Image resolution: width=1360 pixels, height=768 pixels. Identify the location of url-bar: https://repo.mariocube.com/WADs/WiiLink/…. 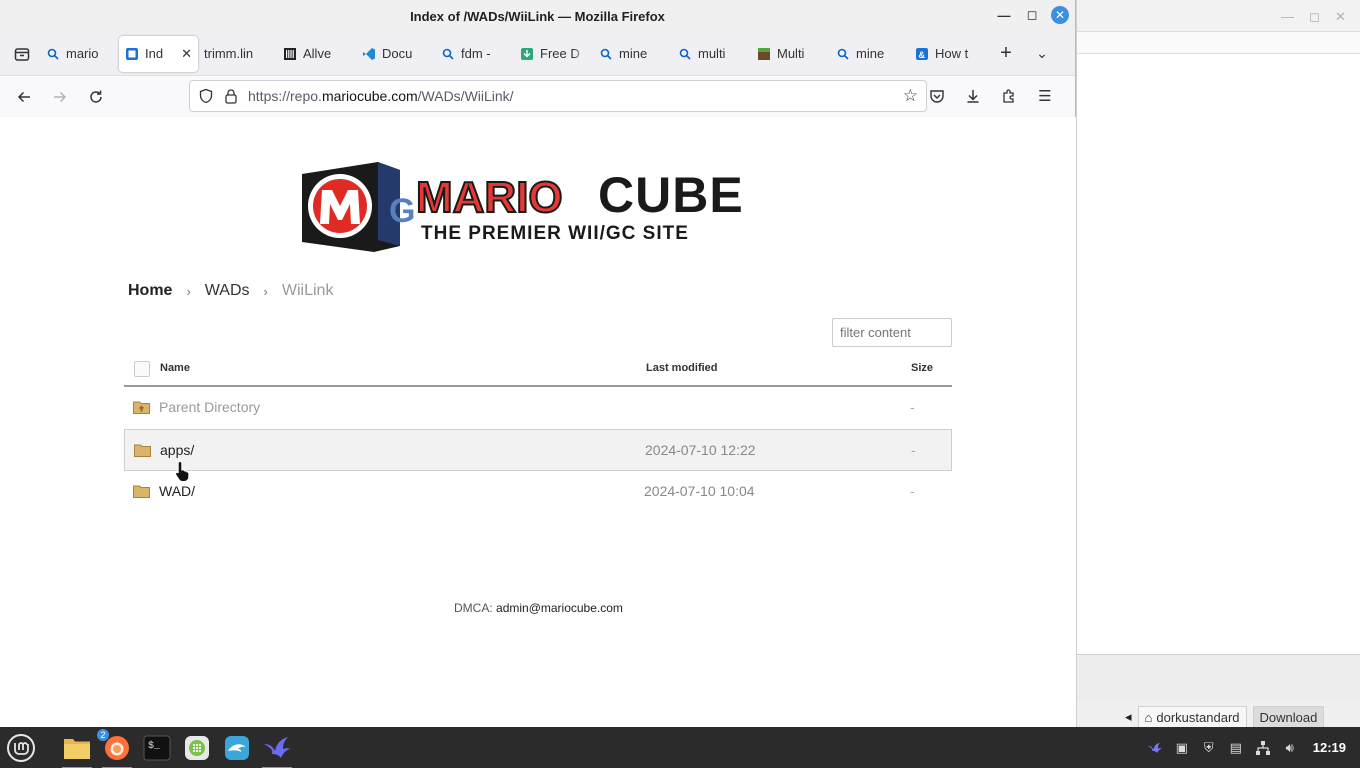
(558, 96).